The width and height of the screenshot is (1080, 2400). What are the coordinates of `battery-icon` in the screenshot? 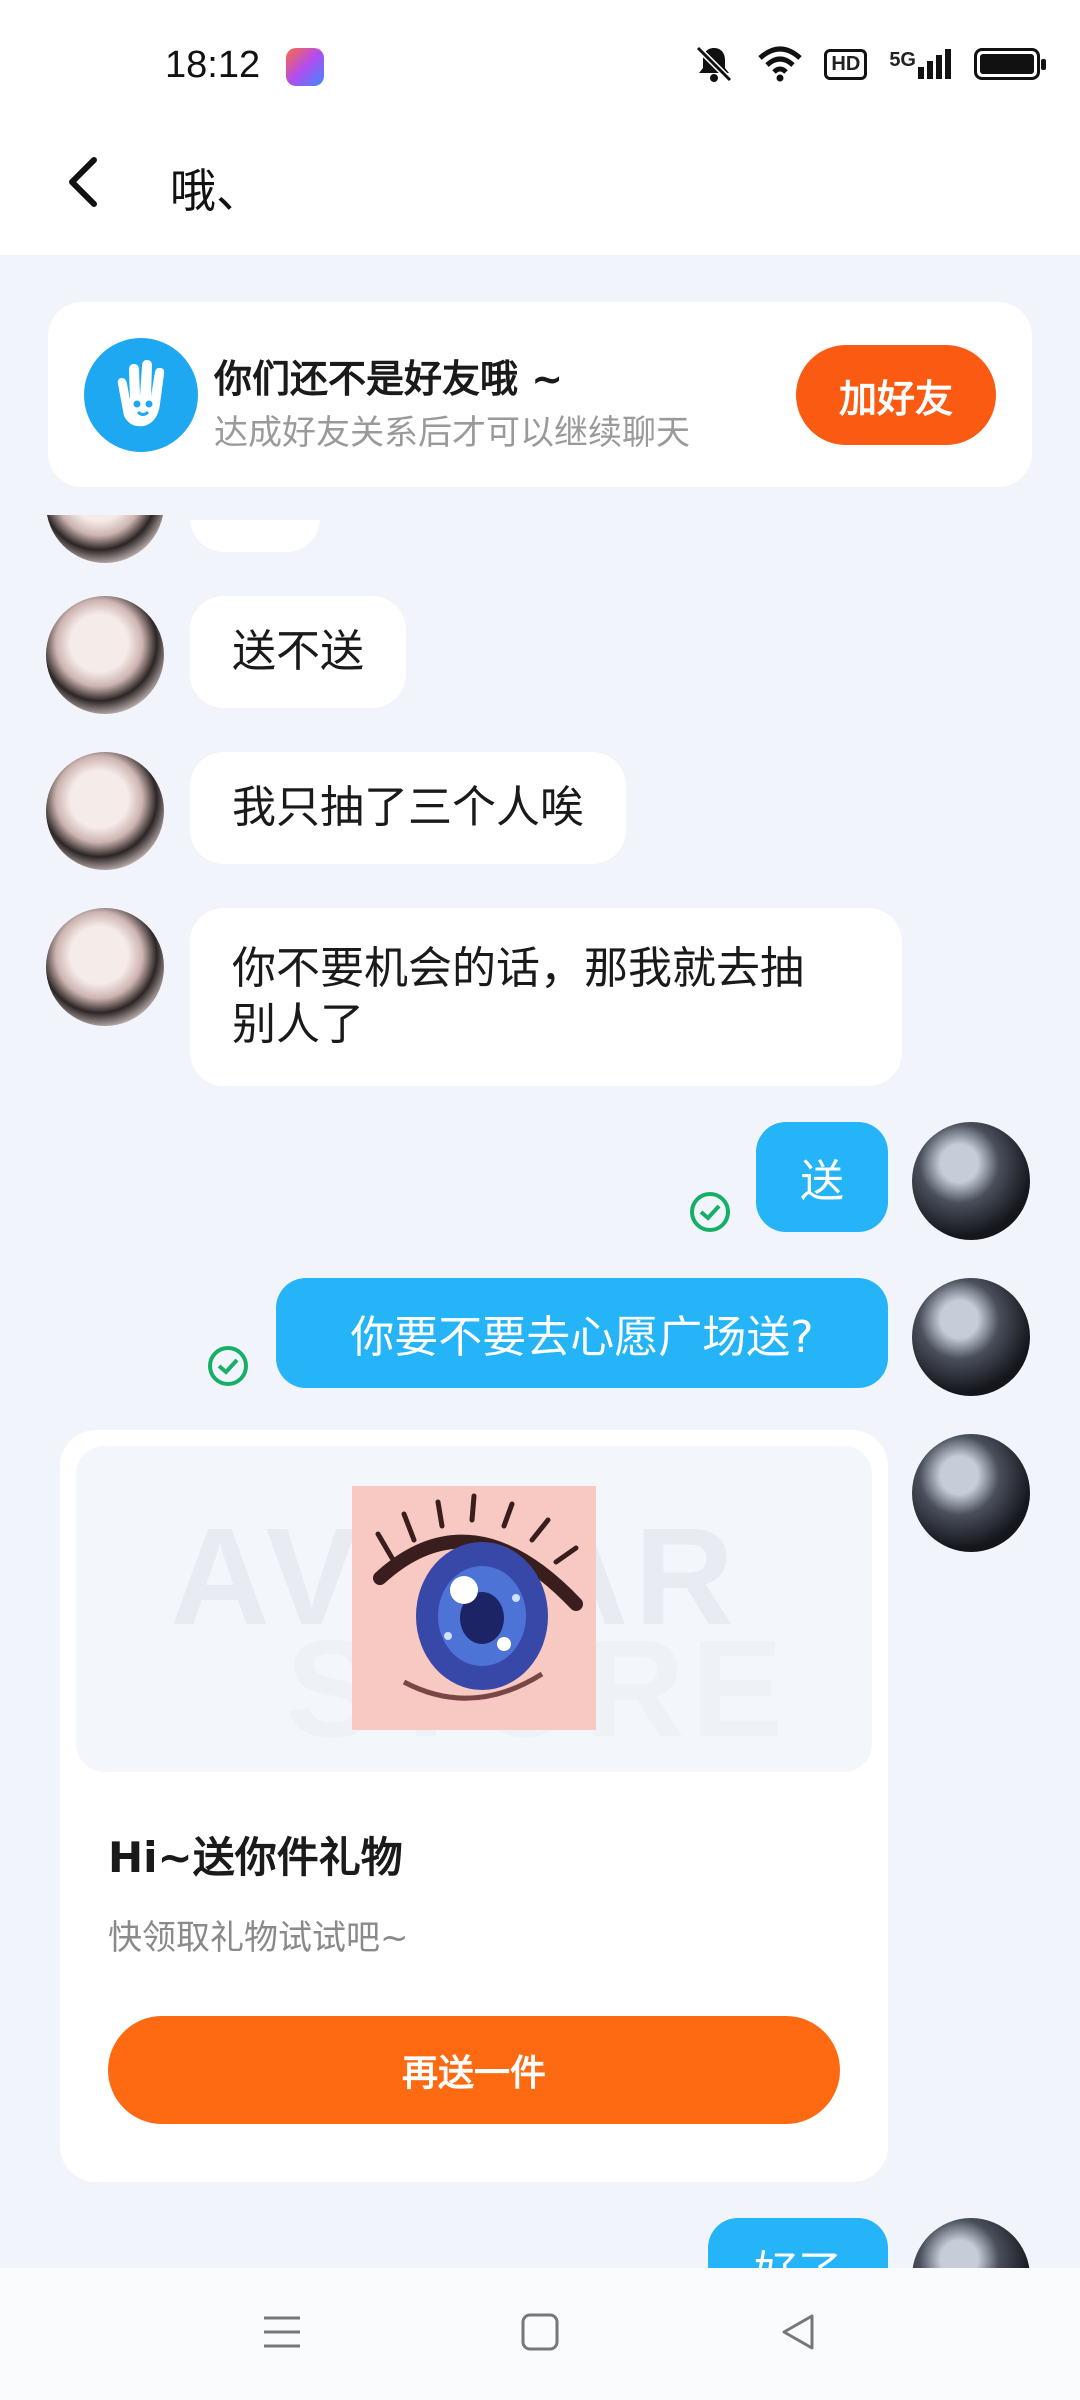 It's located at (1010, 64).